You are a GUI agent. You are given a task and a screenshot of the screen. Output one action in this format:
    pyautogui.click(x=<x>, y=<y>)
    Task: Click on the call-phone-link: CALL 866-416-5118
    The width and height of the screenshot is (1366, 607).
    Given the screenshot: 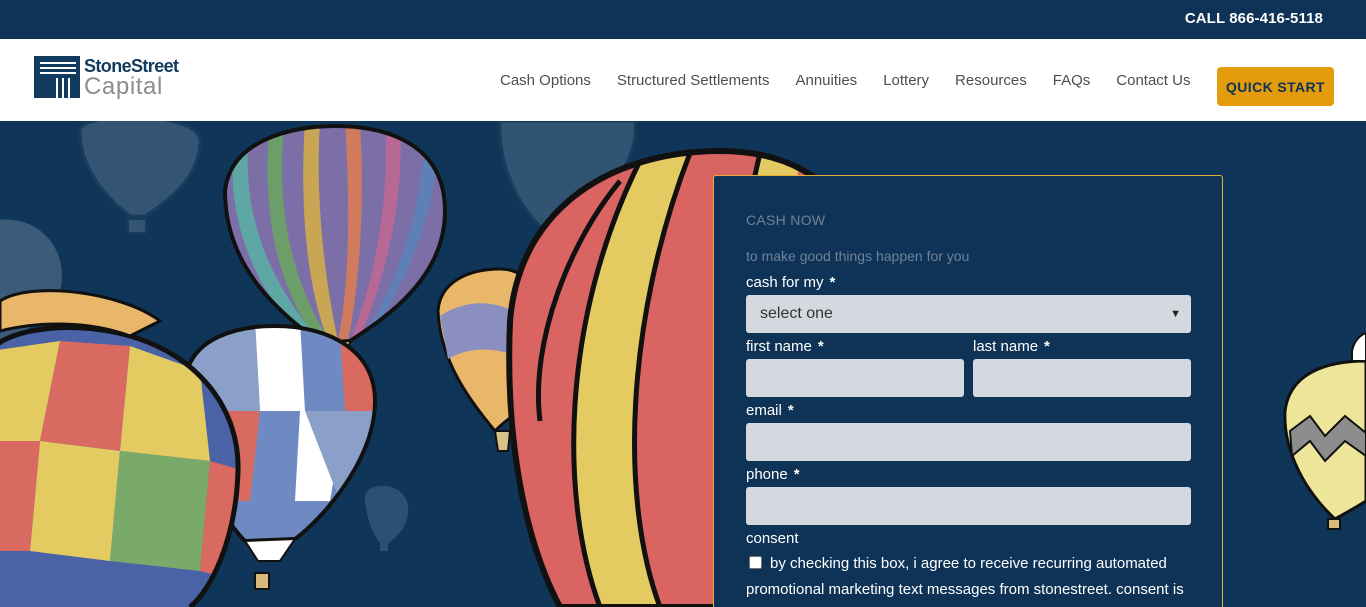 What is the action you would take?
    pyautogui.click(x=1254, y=18)
    